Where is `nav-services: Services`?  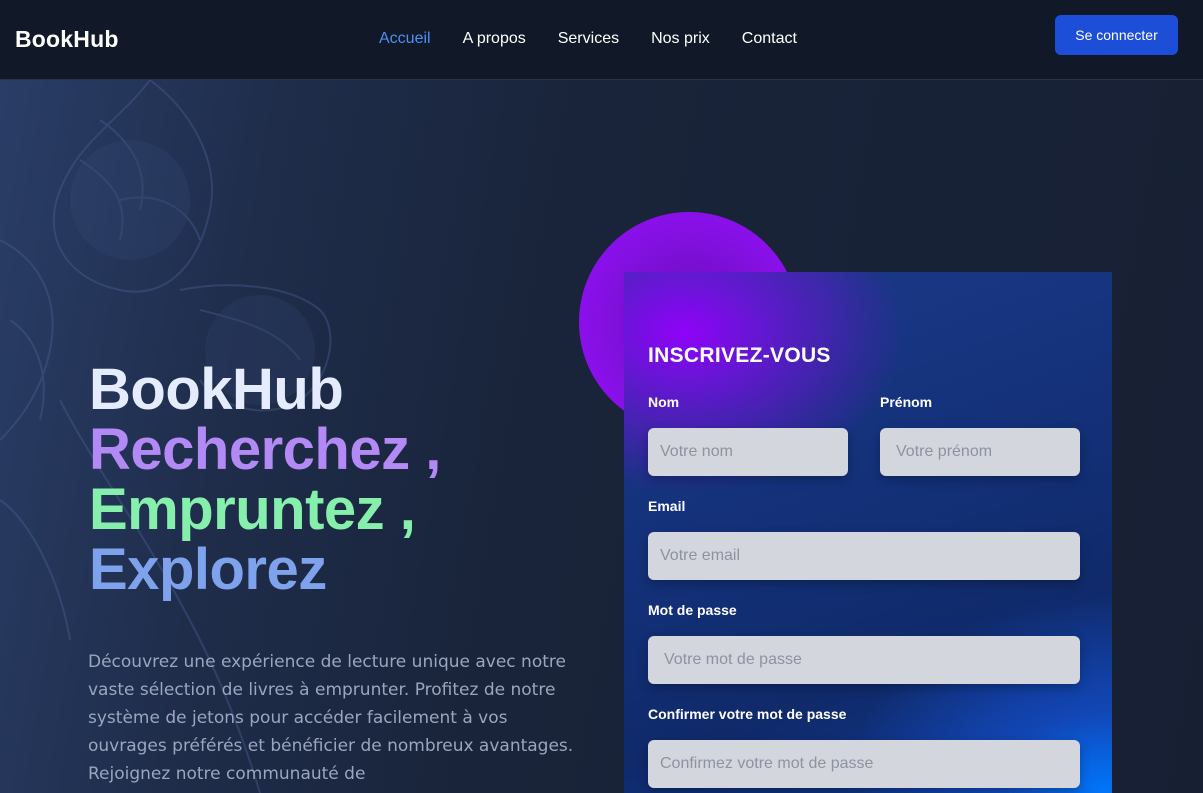
nav-services: Services is located at coordinates (588, 39).